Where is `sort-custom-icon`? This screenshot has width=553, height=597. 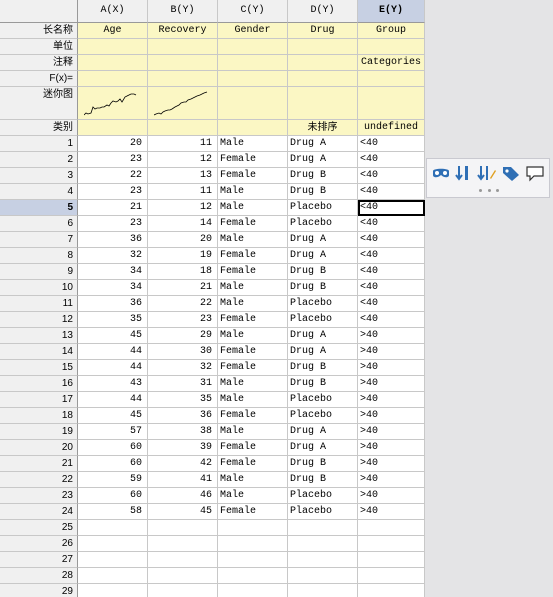 sort-custom-icon is located at coordinates (487, 173).